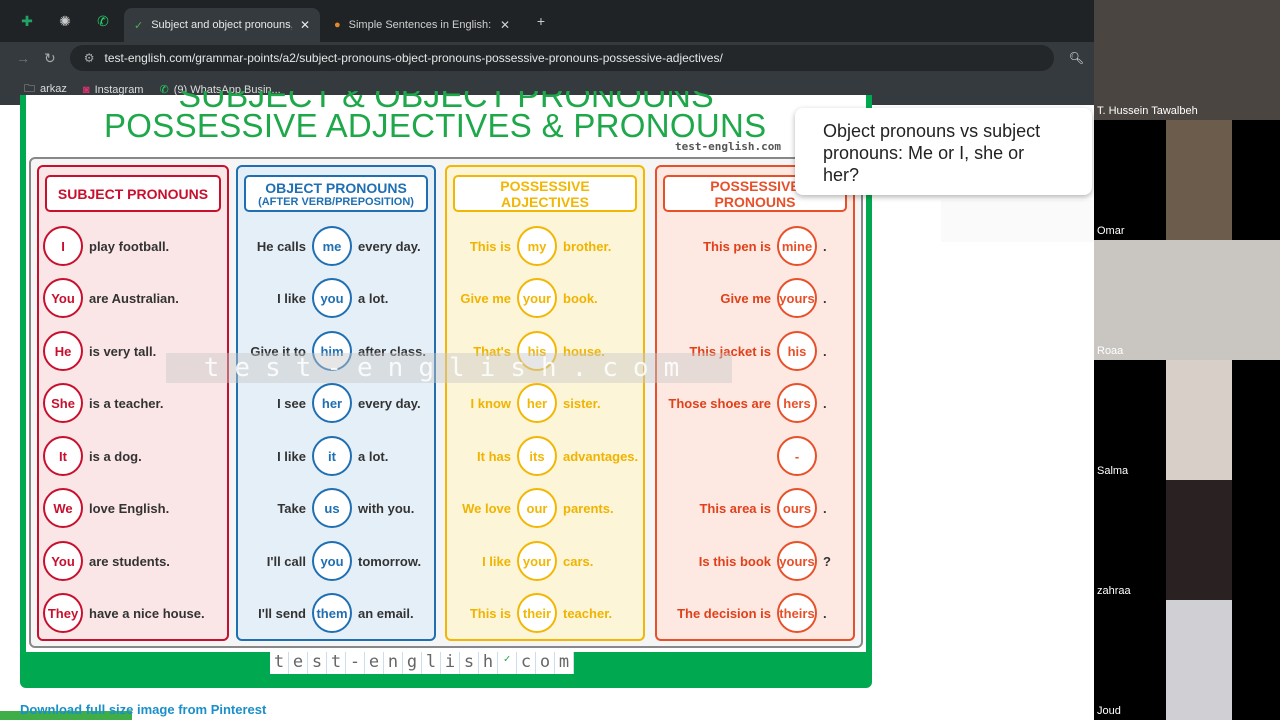  What do you see at coordinates (390, 561) in the screenshot?
I see `example-after: tomorrow.` at bounding box center [390, 561].